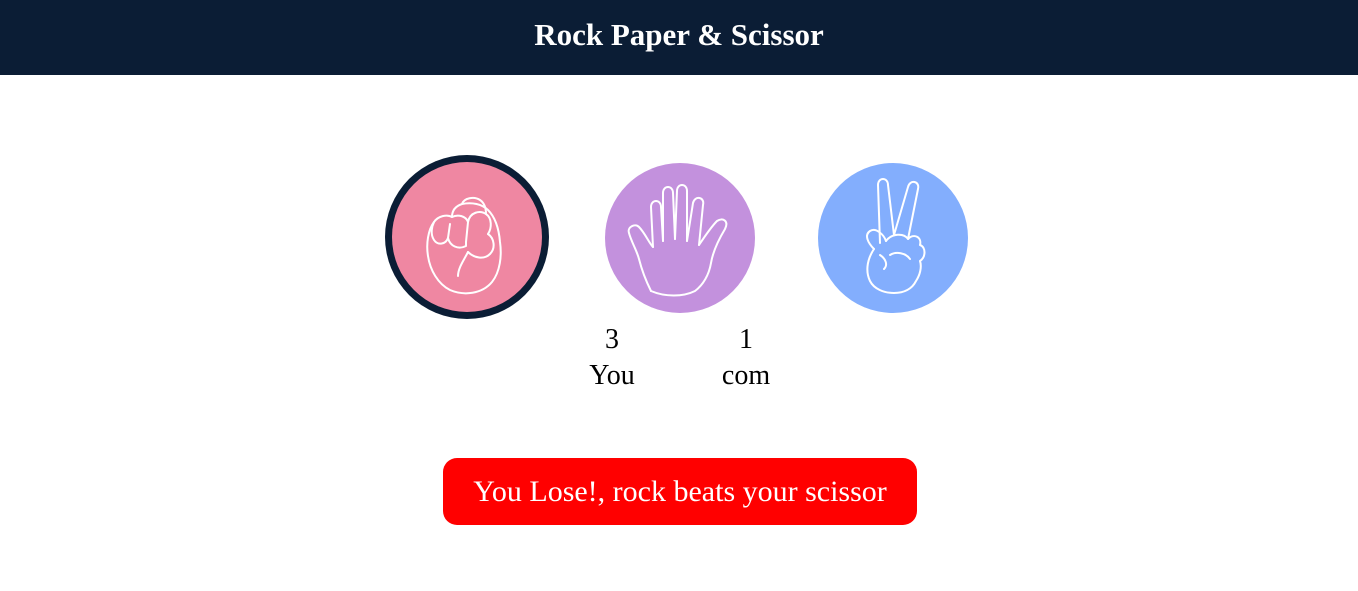  I want to click on open-hand-icon, so click(680, 238).